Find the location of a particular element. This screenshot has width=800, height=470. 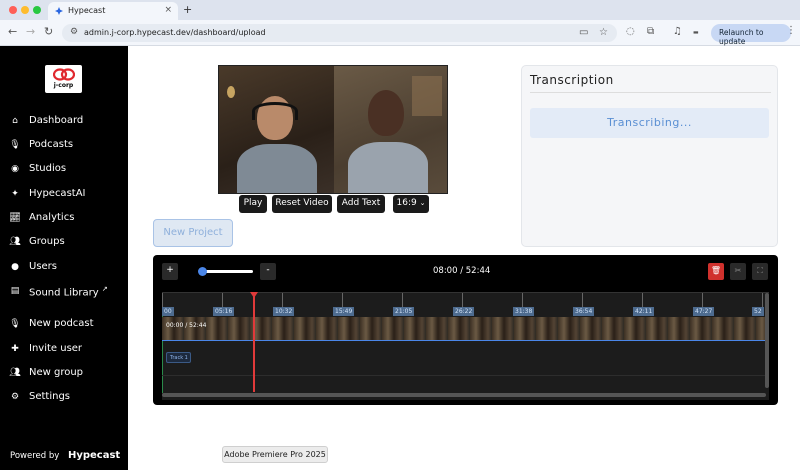

site-settings-icon: ⚙ is located at coordinates (74, 32).